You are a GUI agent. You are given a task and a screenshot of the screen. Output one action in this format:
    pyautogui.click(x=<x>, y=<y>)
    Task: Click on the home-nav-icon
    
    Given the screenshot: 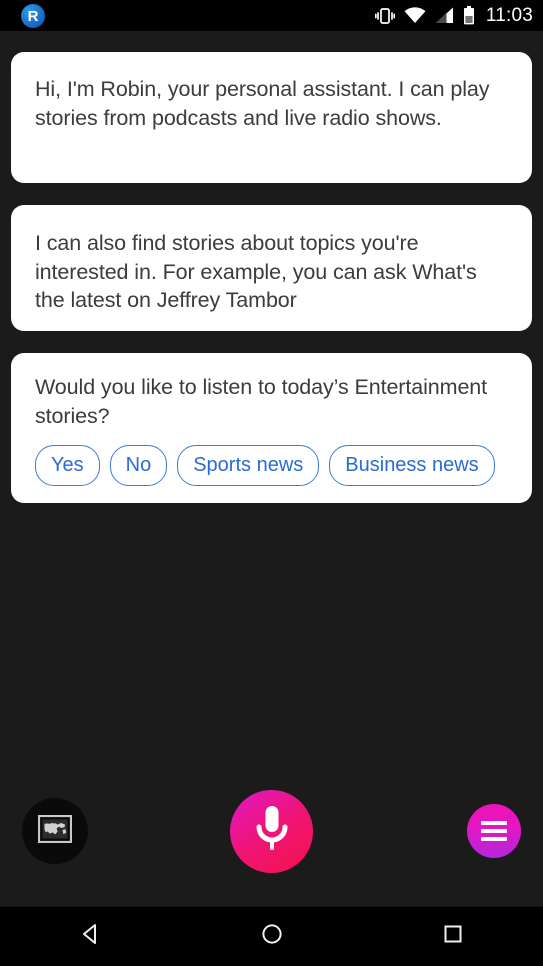 What is the action you would take?
    pyautogui.click(x=272, y=936)
    